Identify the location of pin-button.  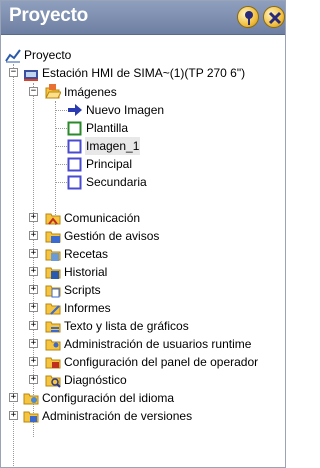
(248, 17).